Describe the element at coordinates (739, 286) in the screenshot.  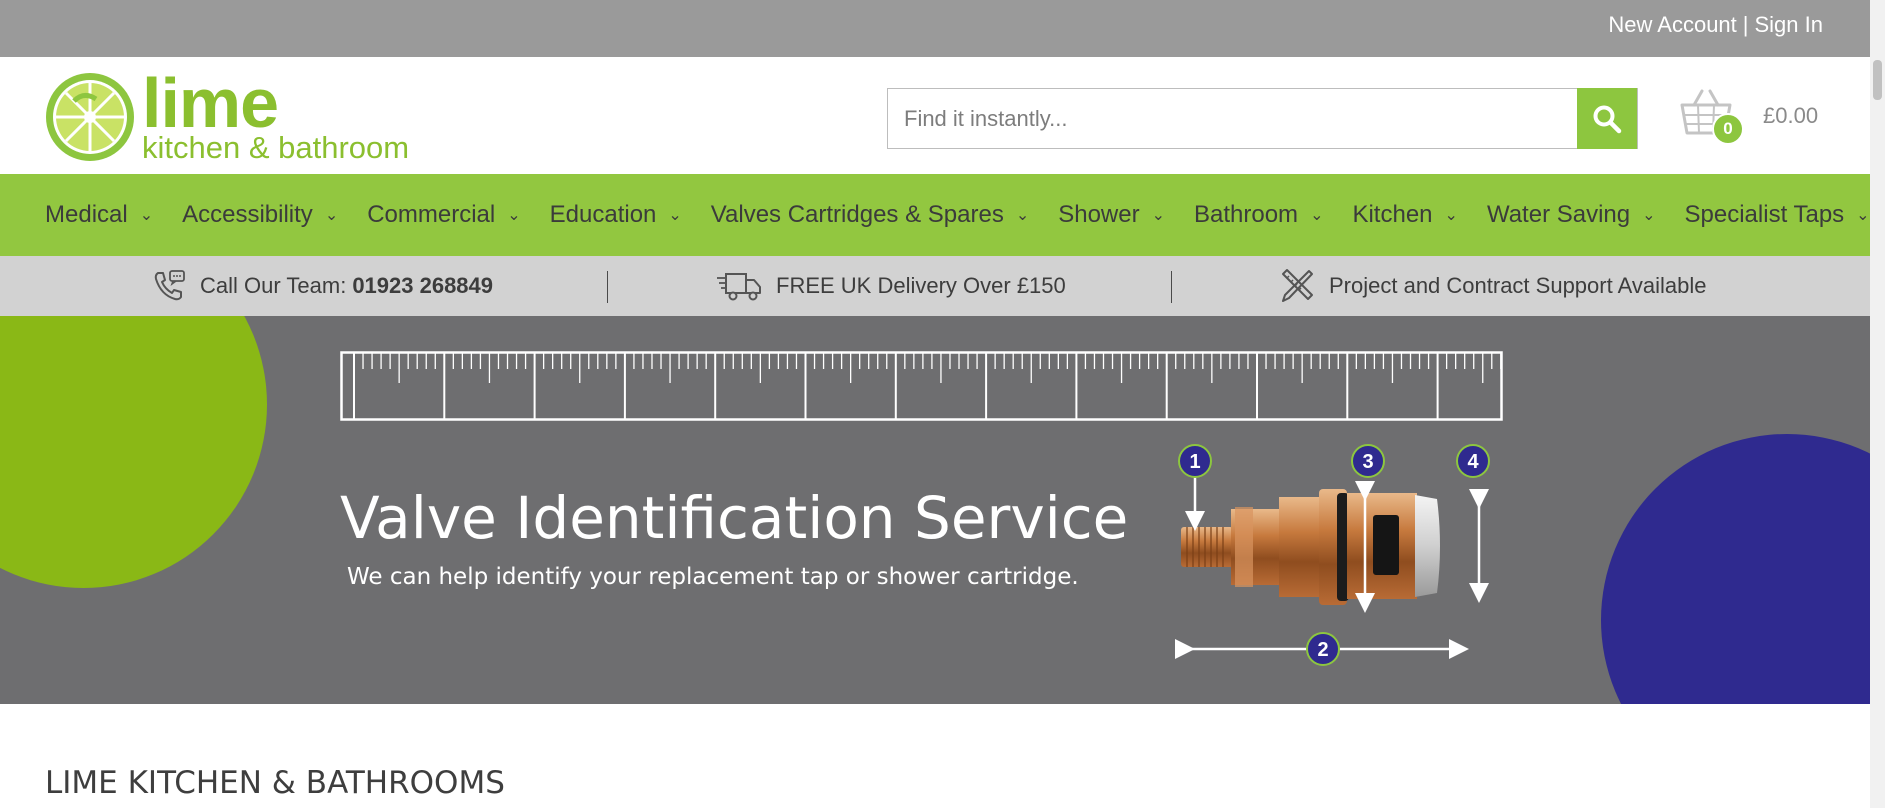
I see `delivery-truck-icon` at that location.